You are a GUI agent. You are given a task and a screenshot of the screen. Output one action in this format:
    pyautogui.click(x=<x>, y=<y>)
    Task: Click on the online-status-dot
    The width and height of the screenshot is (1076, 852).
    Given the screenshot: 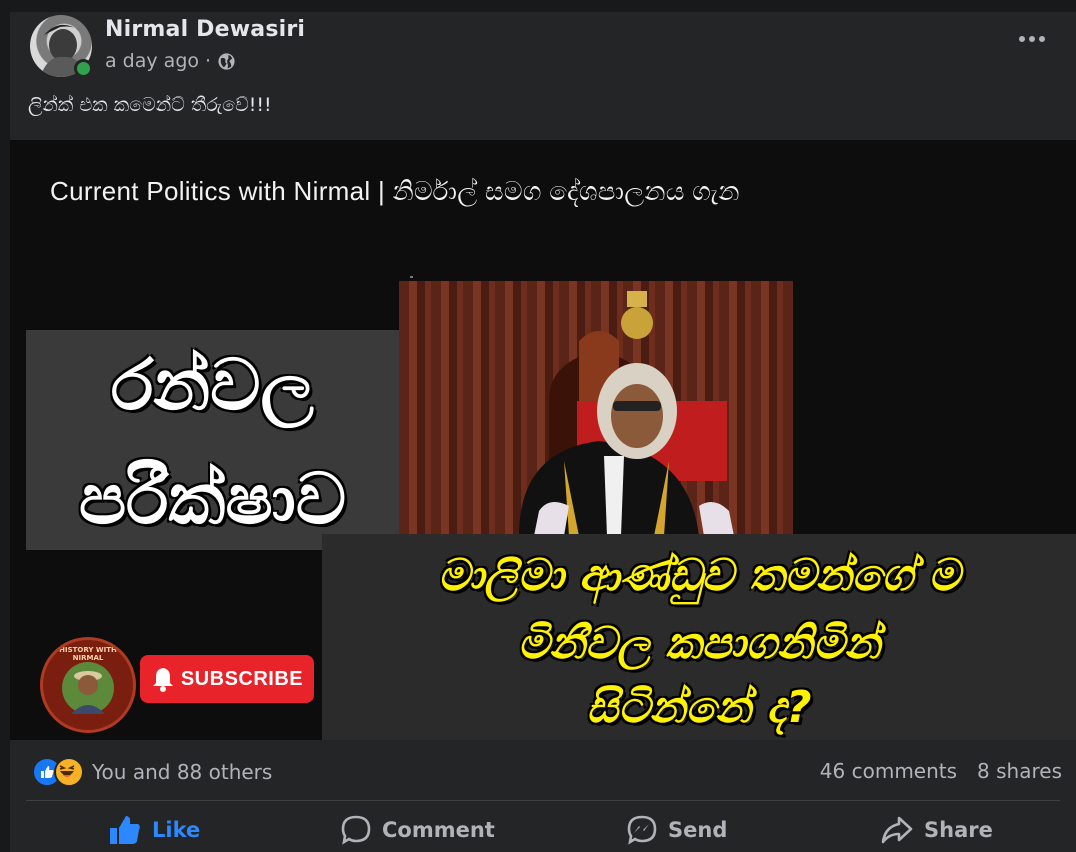 What is the action you would take?
    pyautogui.click(x=83, y=68)
    